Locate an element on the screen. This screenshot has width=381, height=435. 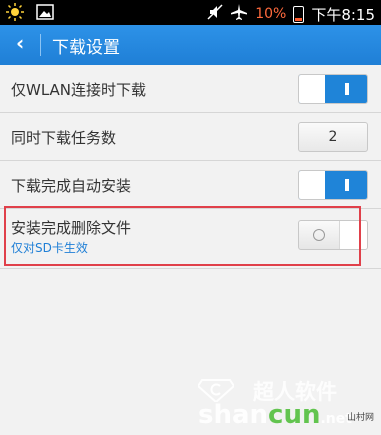
watermark-domain-mid: cun is located at coordinates (294, 415).